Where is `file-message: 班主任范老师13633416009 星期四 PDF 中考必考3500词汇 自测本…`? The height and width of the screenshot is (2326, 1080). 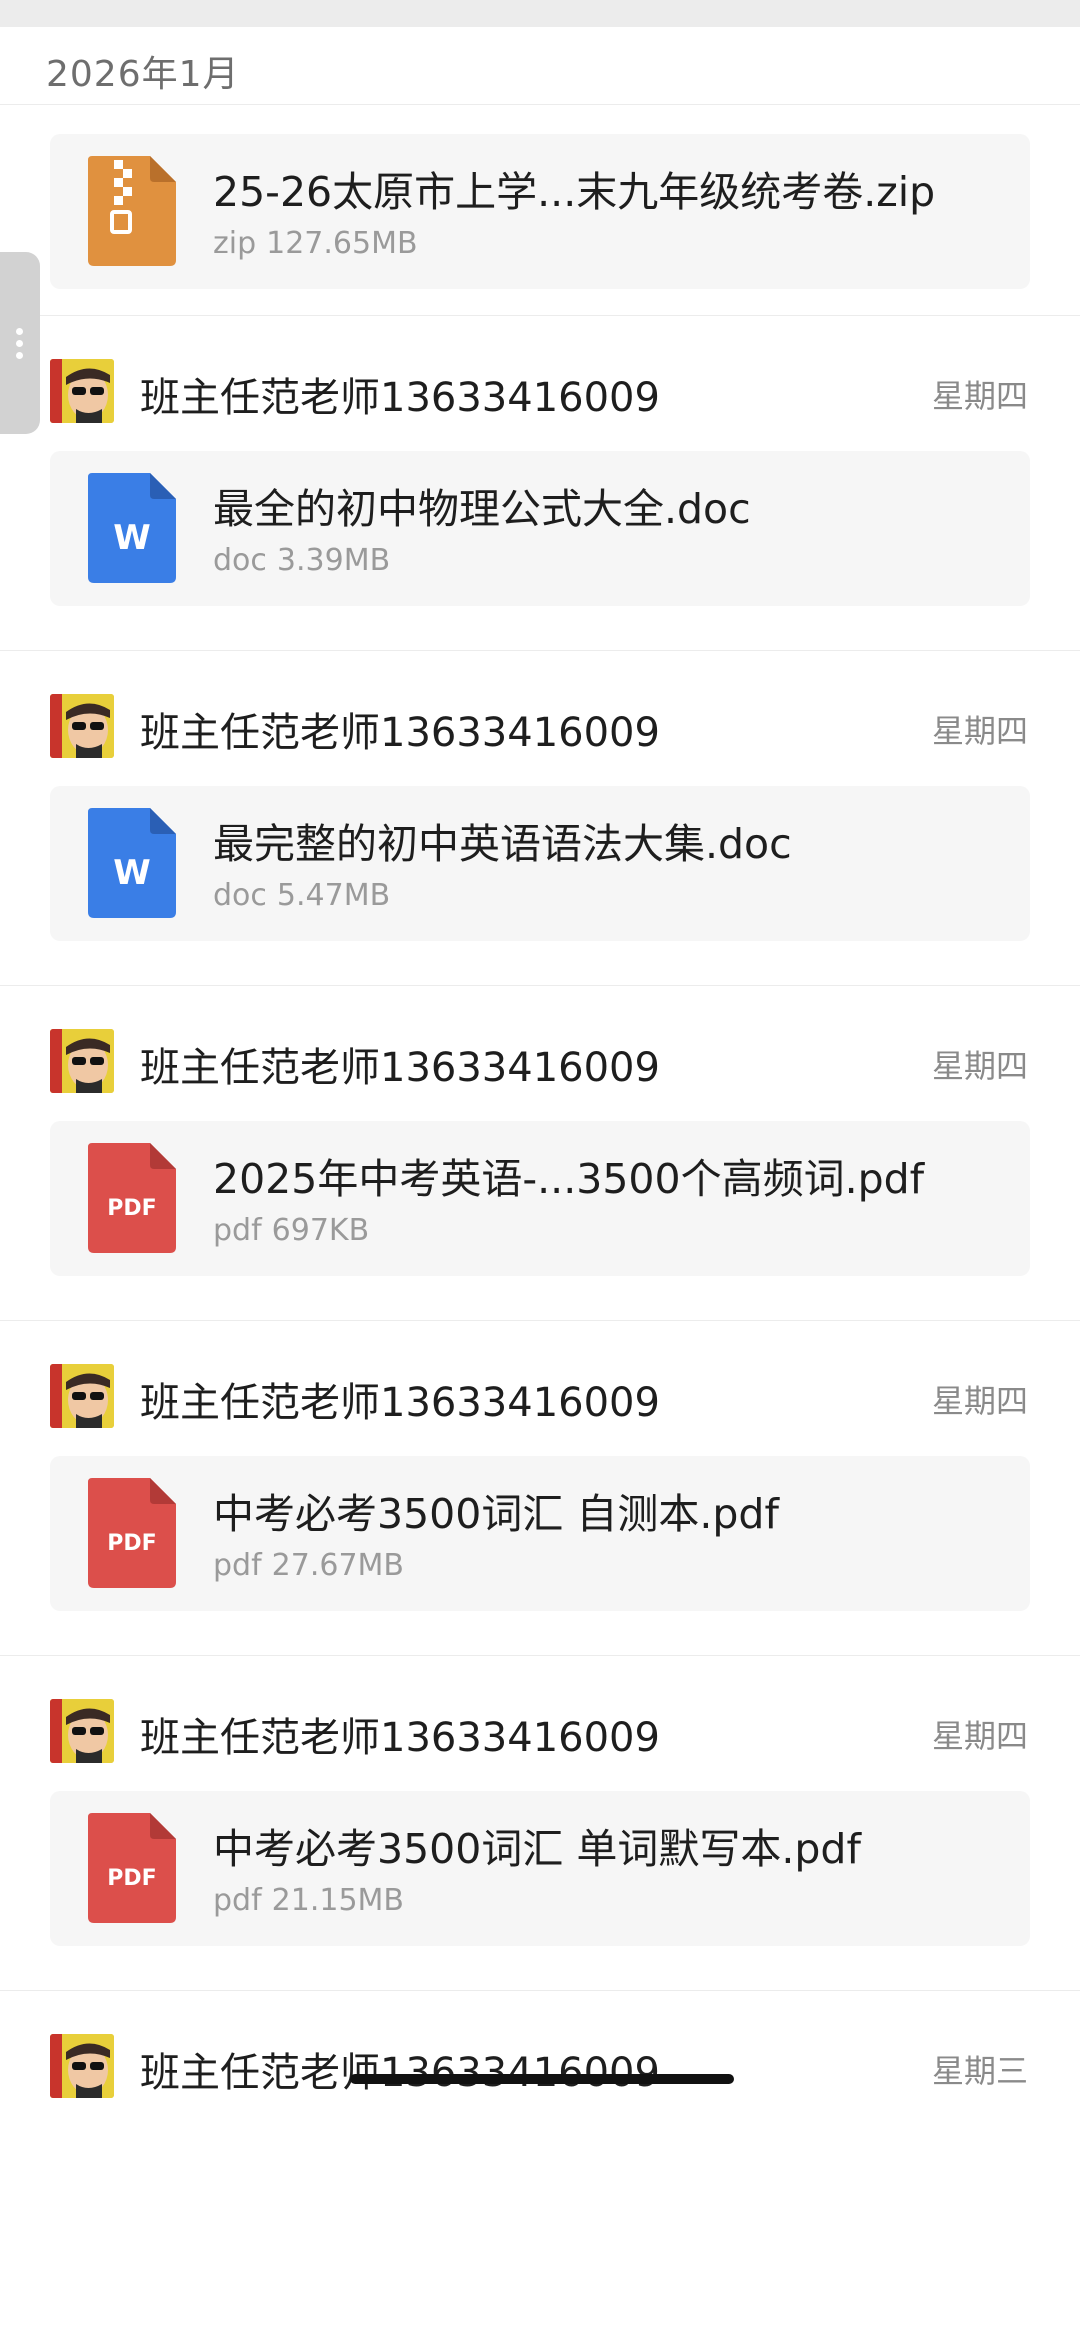 file-message: 班主任范老师13633416009 星期四 PDF 中考必考3500词汇 自测本… is located at coordinates (540, 1488).